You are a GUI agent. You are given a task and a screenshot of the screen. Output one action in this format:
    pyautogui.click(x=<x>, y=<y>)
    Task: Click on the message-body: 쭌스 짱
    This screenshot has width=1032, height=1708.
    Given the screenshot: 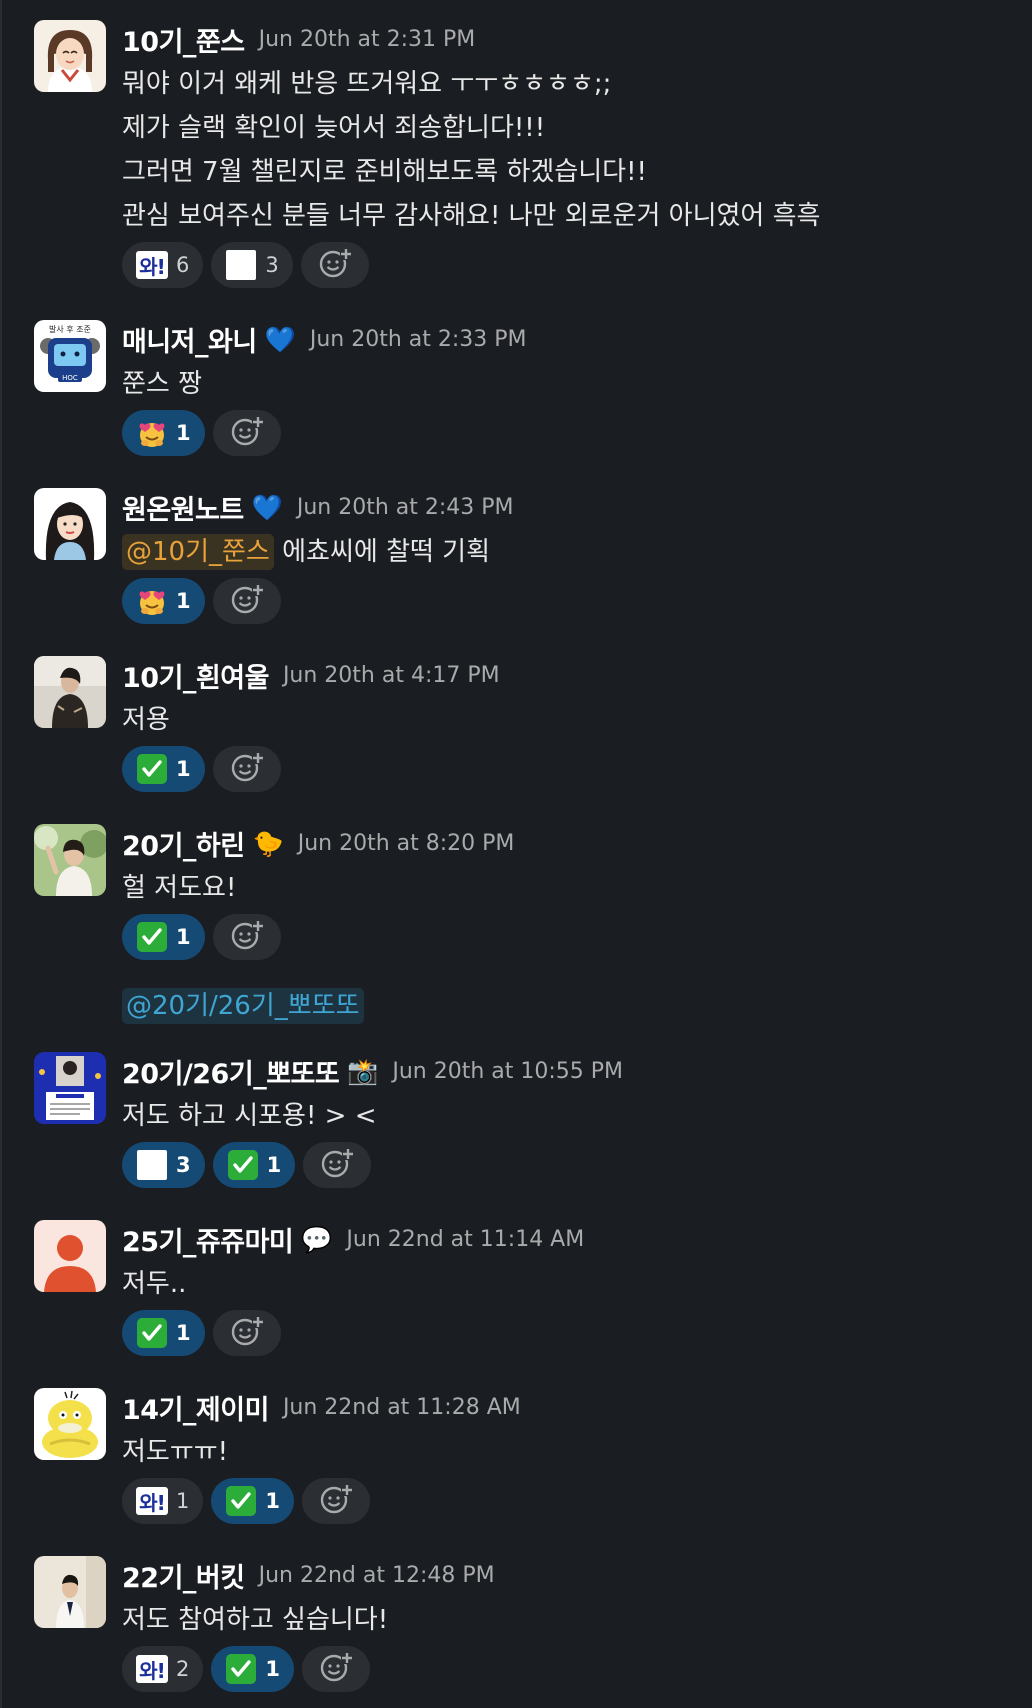 What is the action you would take?
    pyautogui.click(x=162, y=384)
    